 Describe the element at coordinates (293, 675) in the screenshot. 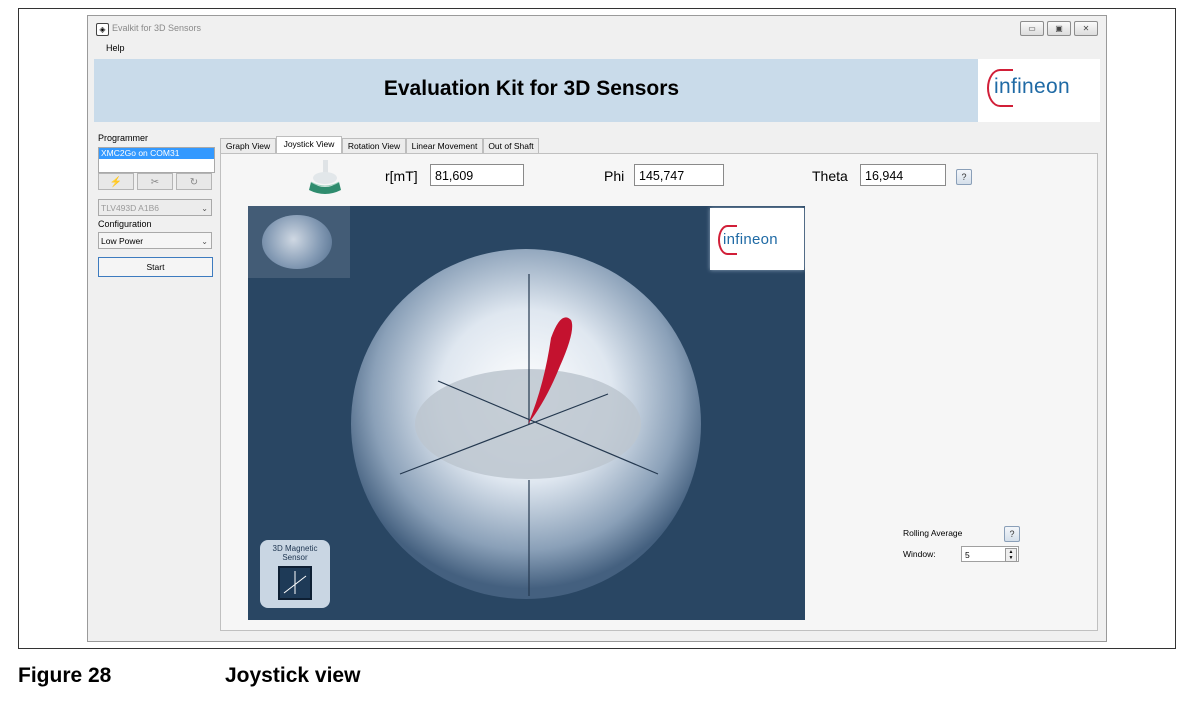

I see `figure-caption: Joystick view` at that location.